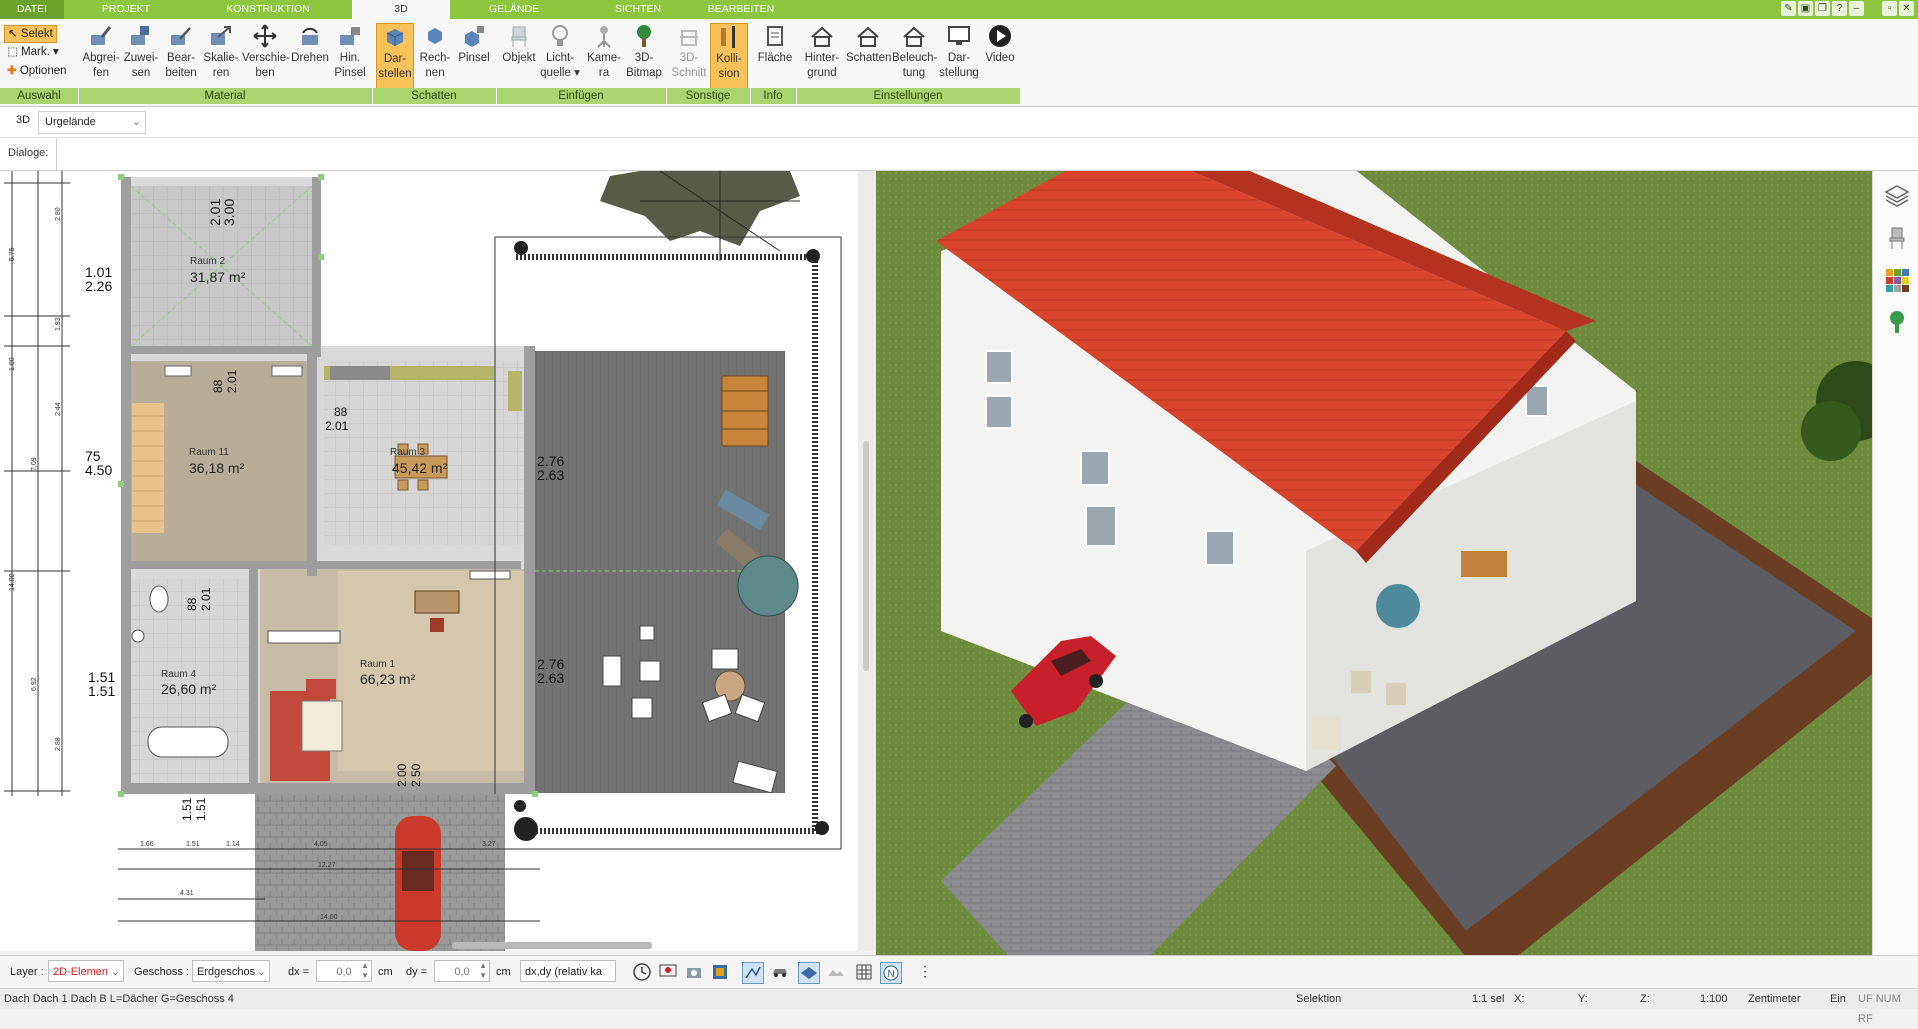 The height and width of the screenshot is (1029, 1918). I want to click on desk, so click(437, 602).